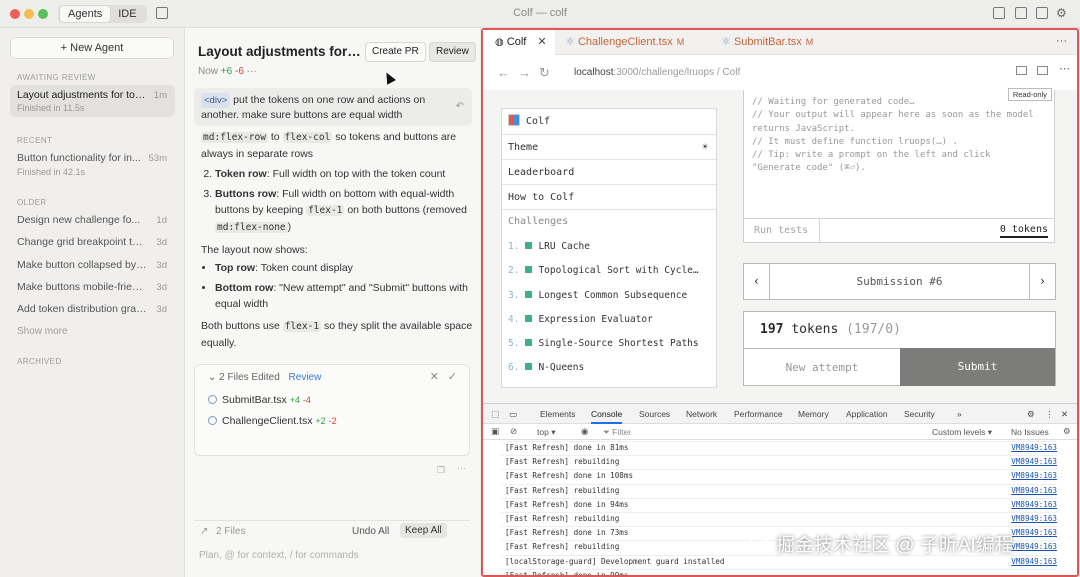 The width and height of the screenshot is (1080, 577). What do you see at coordinates (212, 377) in the screenshot?
I see `chevron-down-icon: ⌄` at bounding box center [212, 377].